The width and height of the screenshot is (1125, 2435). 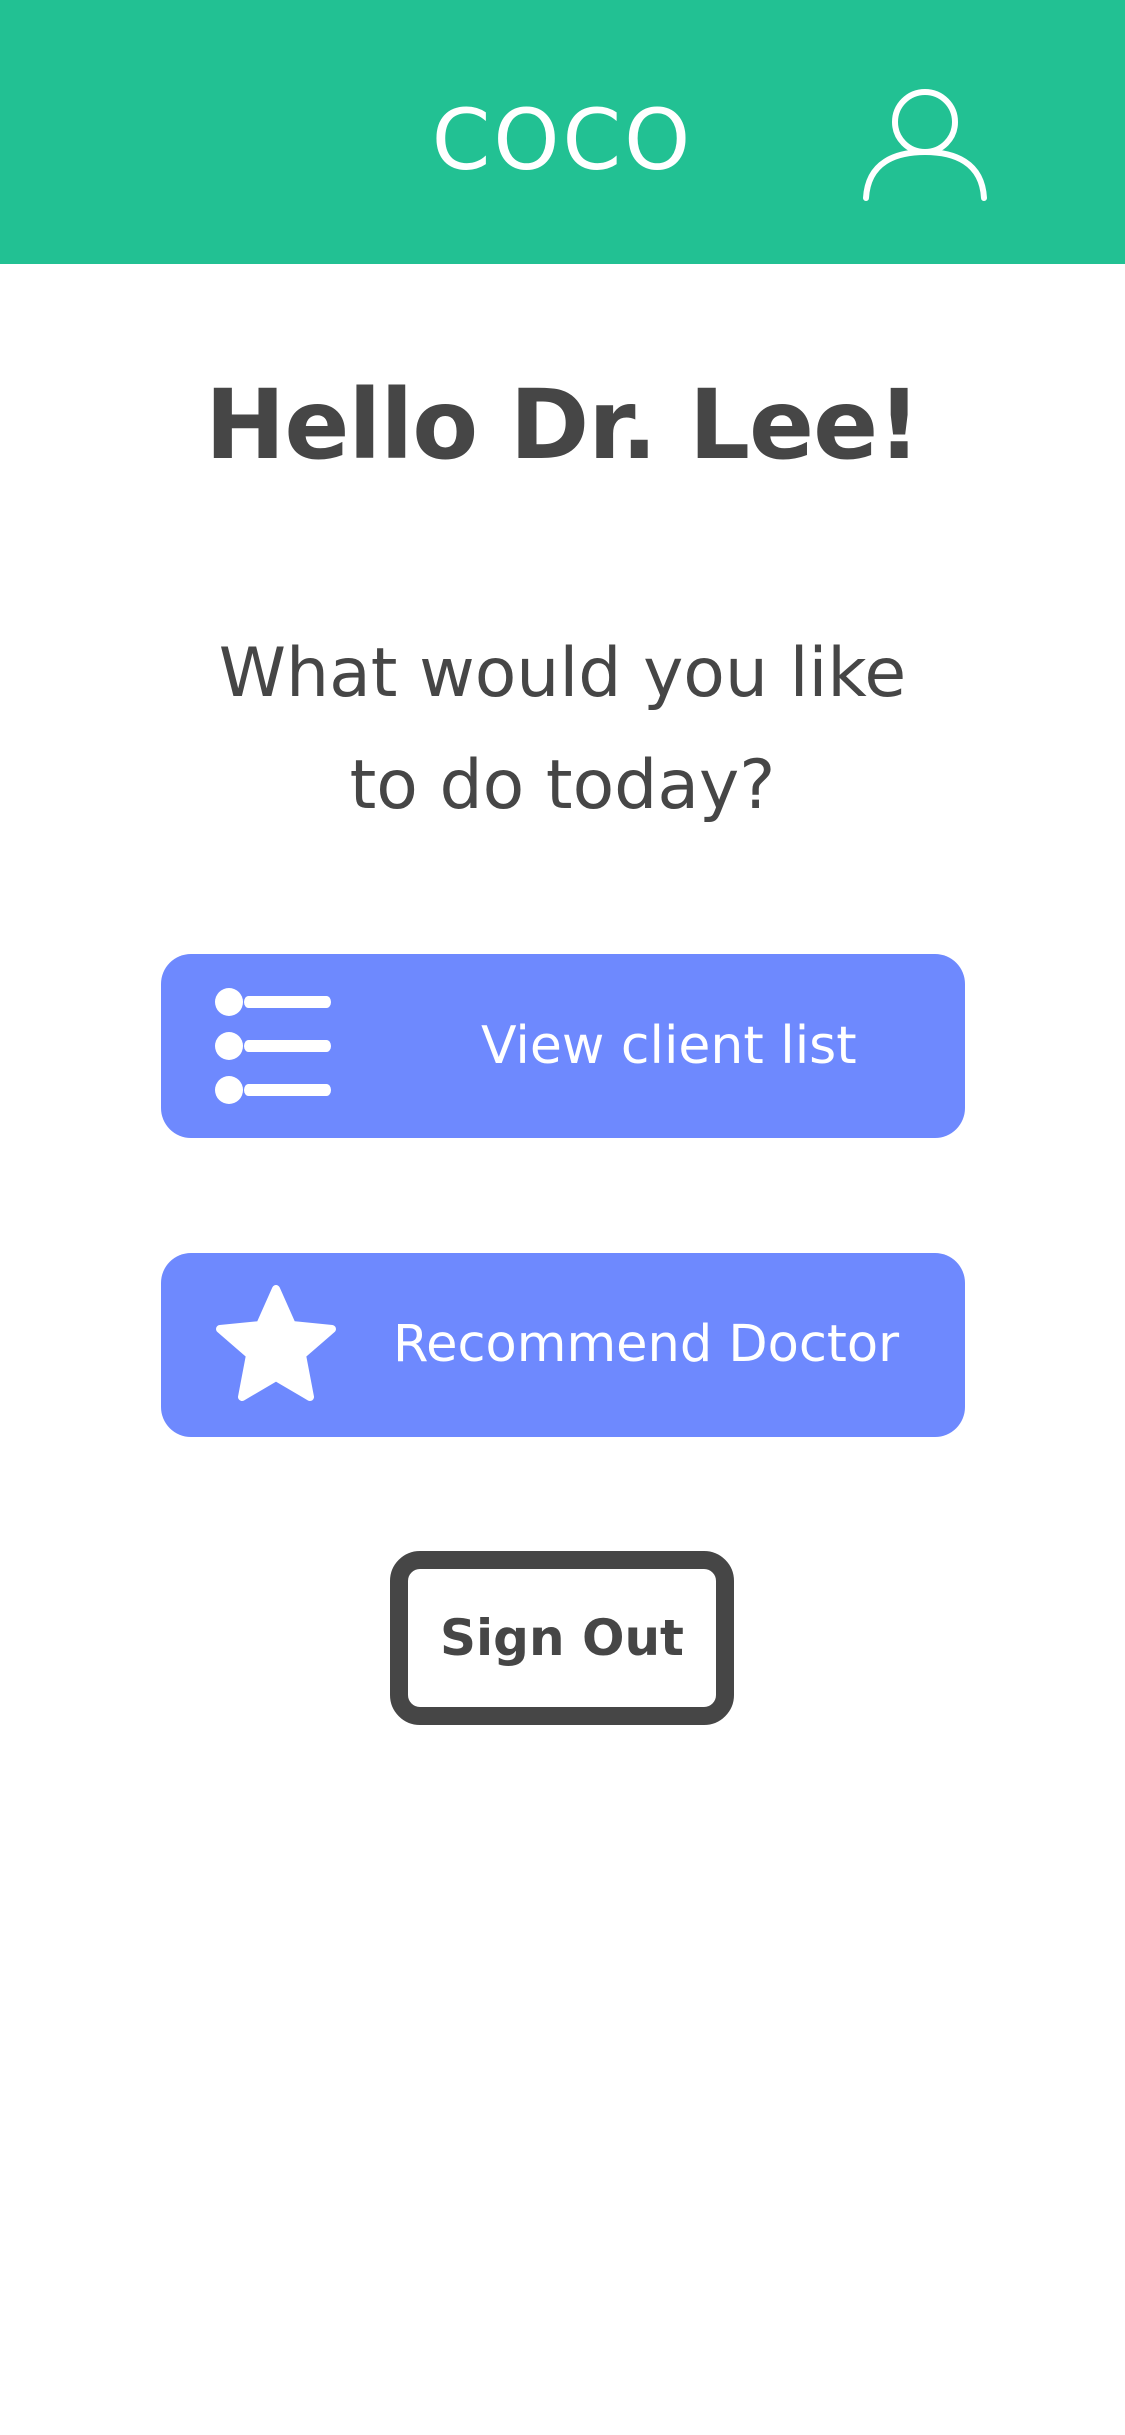 I want to click on profile-button, so click(x=925, y=143).